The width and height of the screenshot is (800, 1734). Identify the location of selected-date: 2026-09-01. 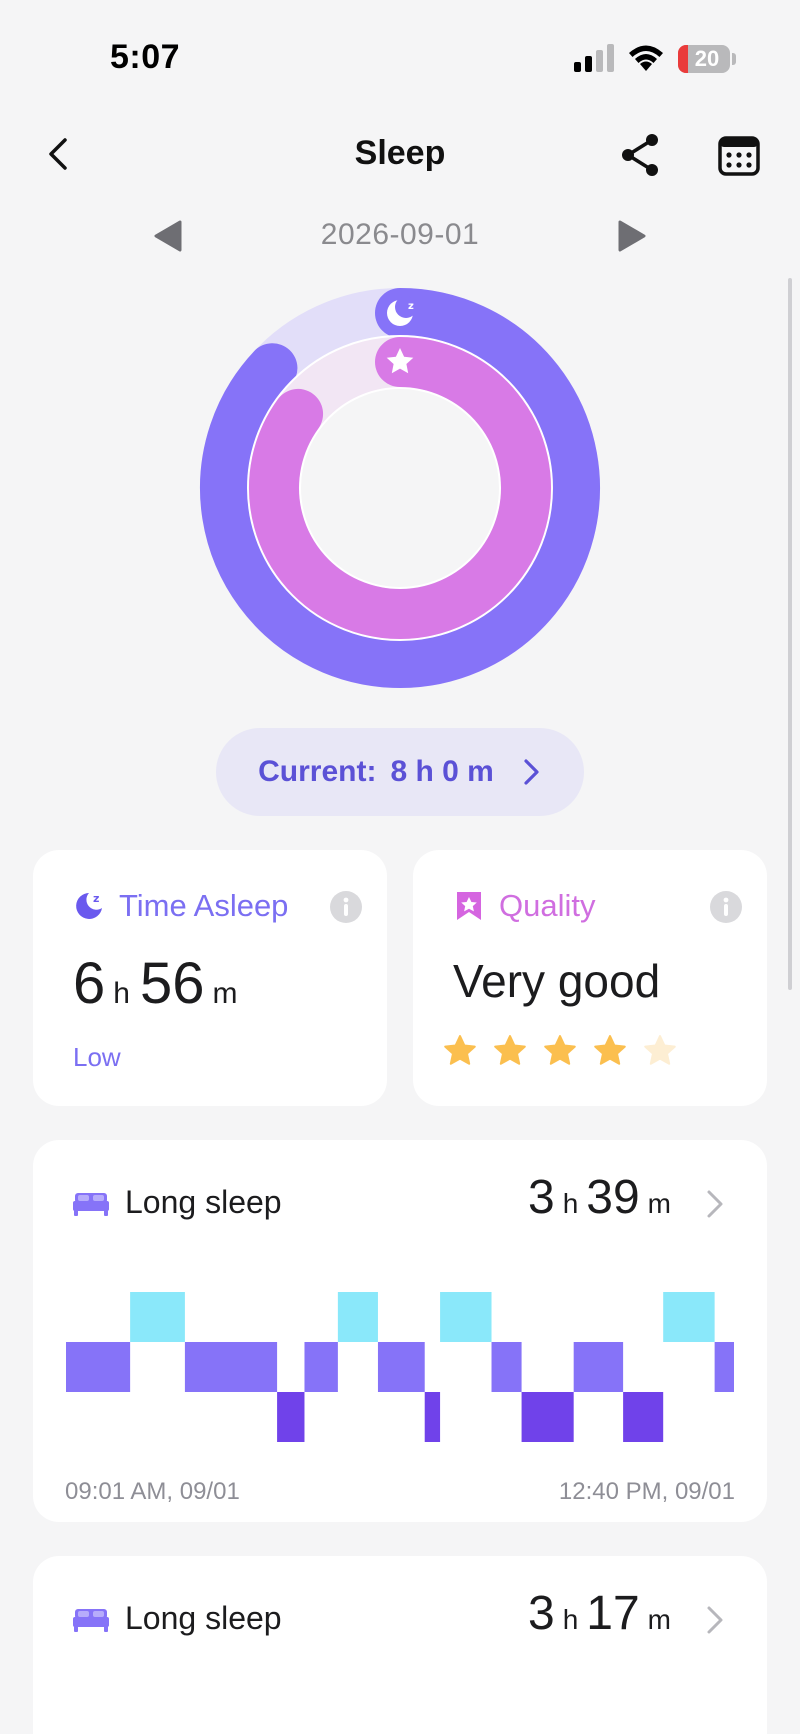
(400, 235).